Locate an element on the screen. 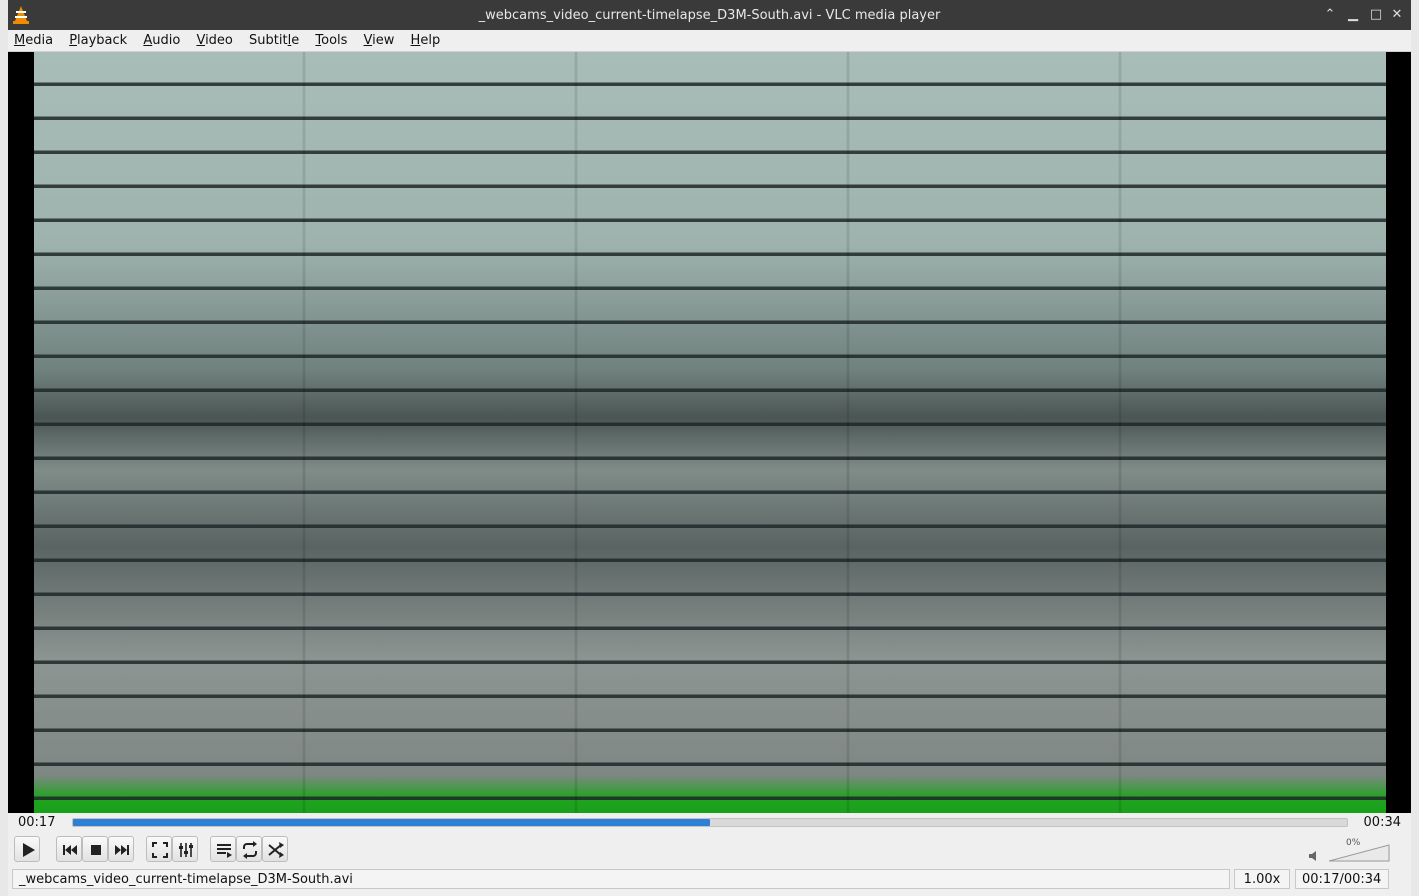 This screenshot has height=896, width=1419. menu-playback-mnemonic: P is located at coordinates (73, 40).